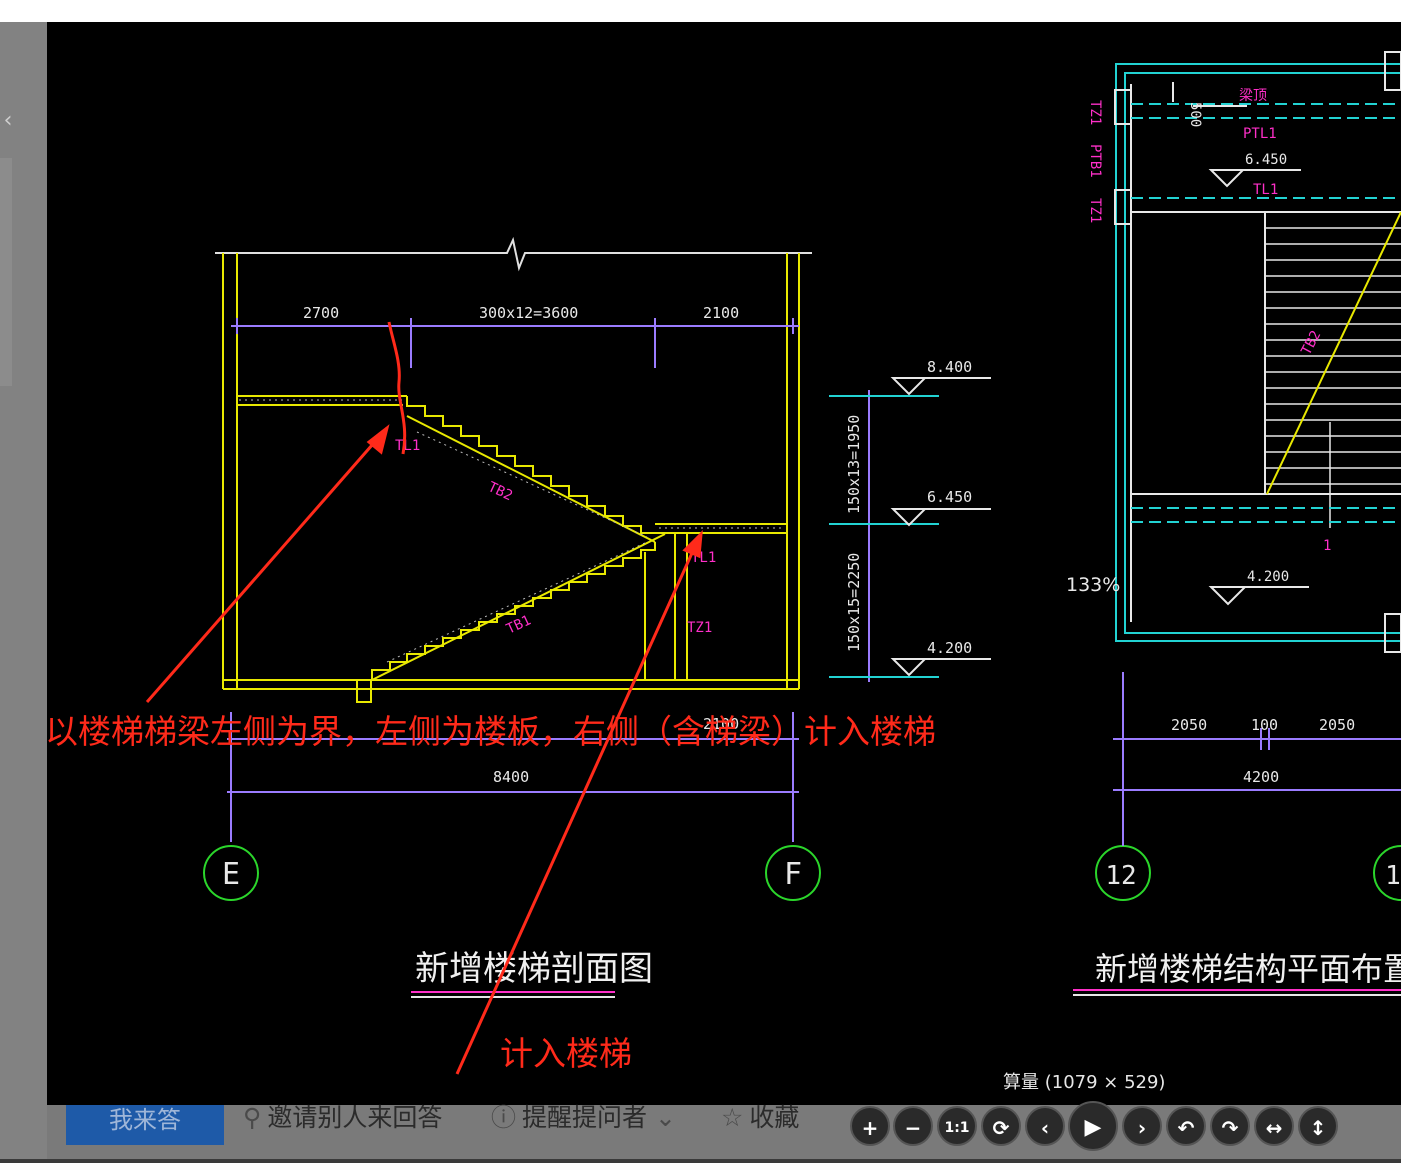 The height and width of the screenshot is (1163, 1401). What do you see at coordinates (504, 1117) in the screenshot?
I see `info-icon: ⓘ` at bounding box center [504, 1117].